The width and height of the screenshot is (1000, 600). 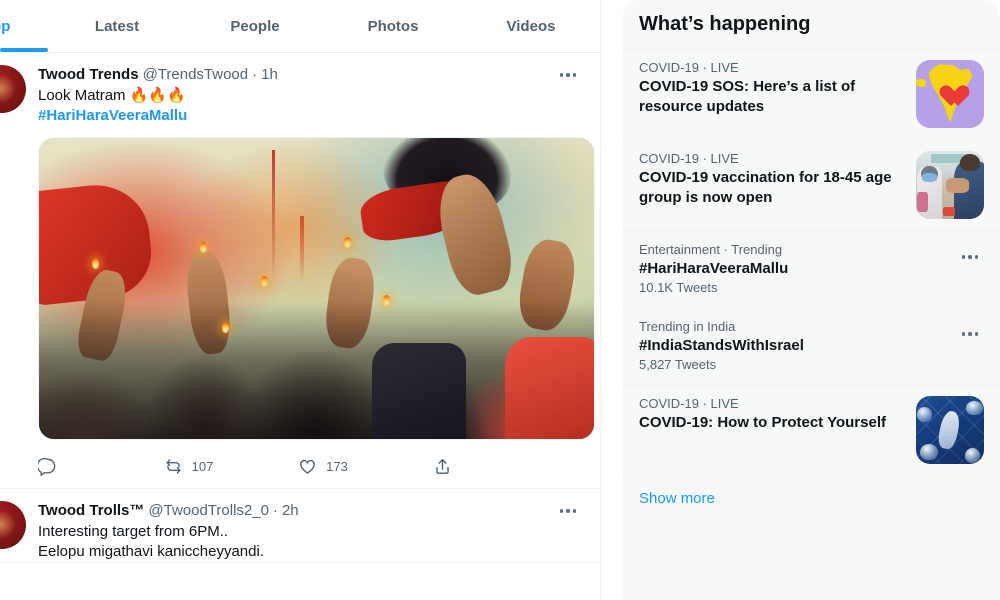 I want to click on face-mask-icon, so click(x=930, y=177).